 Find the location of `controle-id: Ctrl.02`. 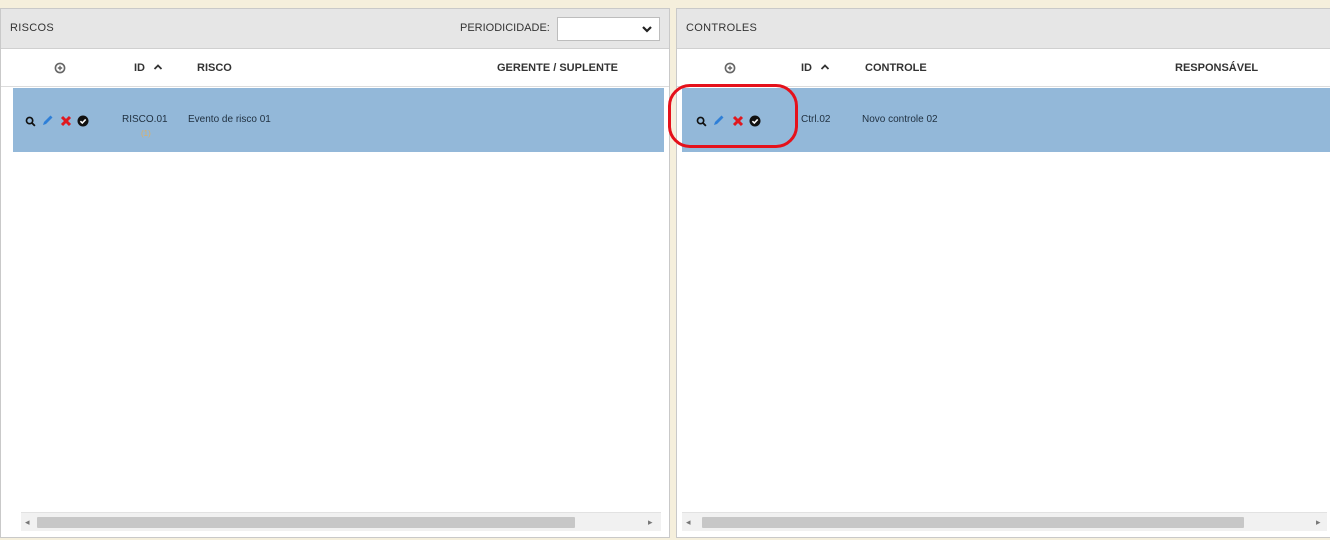

controle-id: Ctrl.02 is located at coordinates (816, 119).